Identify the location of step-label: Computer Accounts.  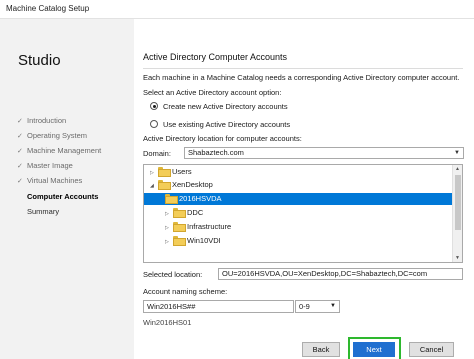
(63, 196).